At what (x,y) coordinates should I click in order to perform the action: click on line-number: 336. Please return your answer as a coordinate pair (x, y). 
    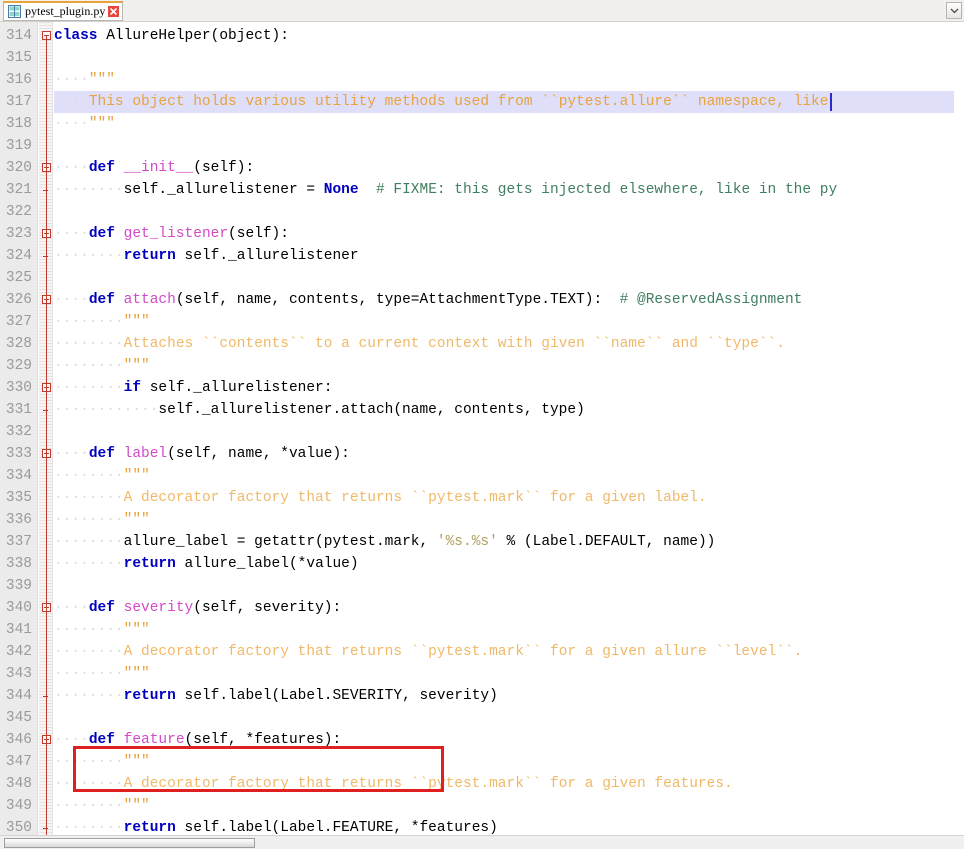
    Looking at the image, I should click on (18, 520).